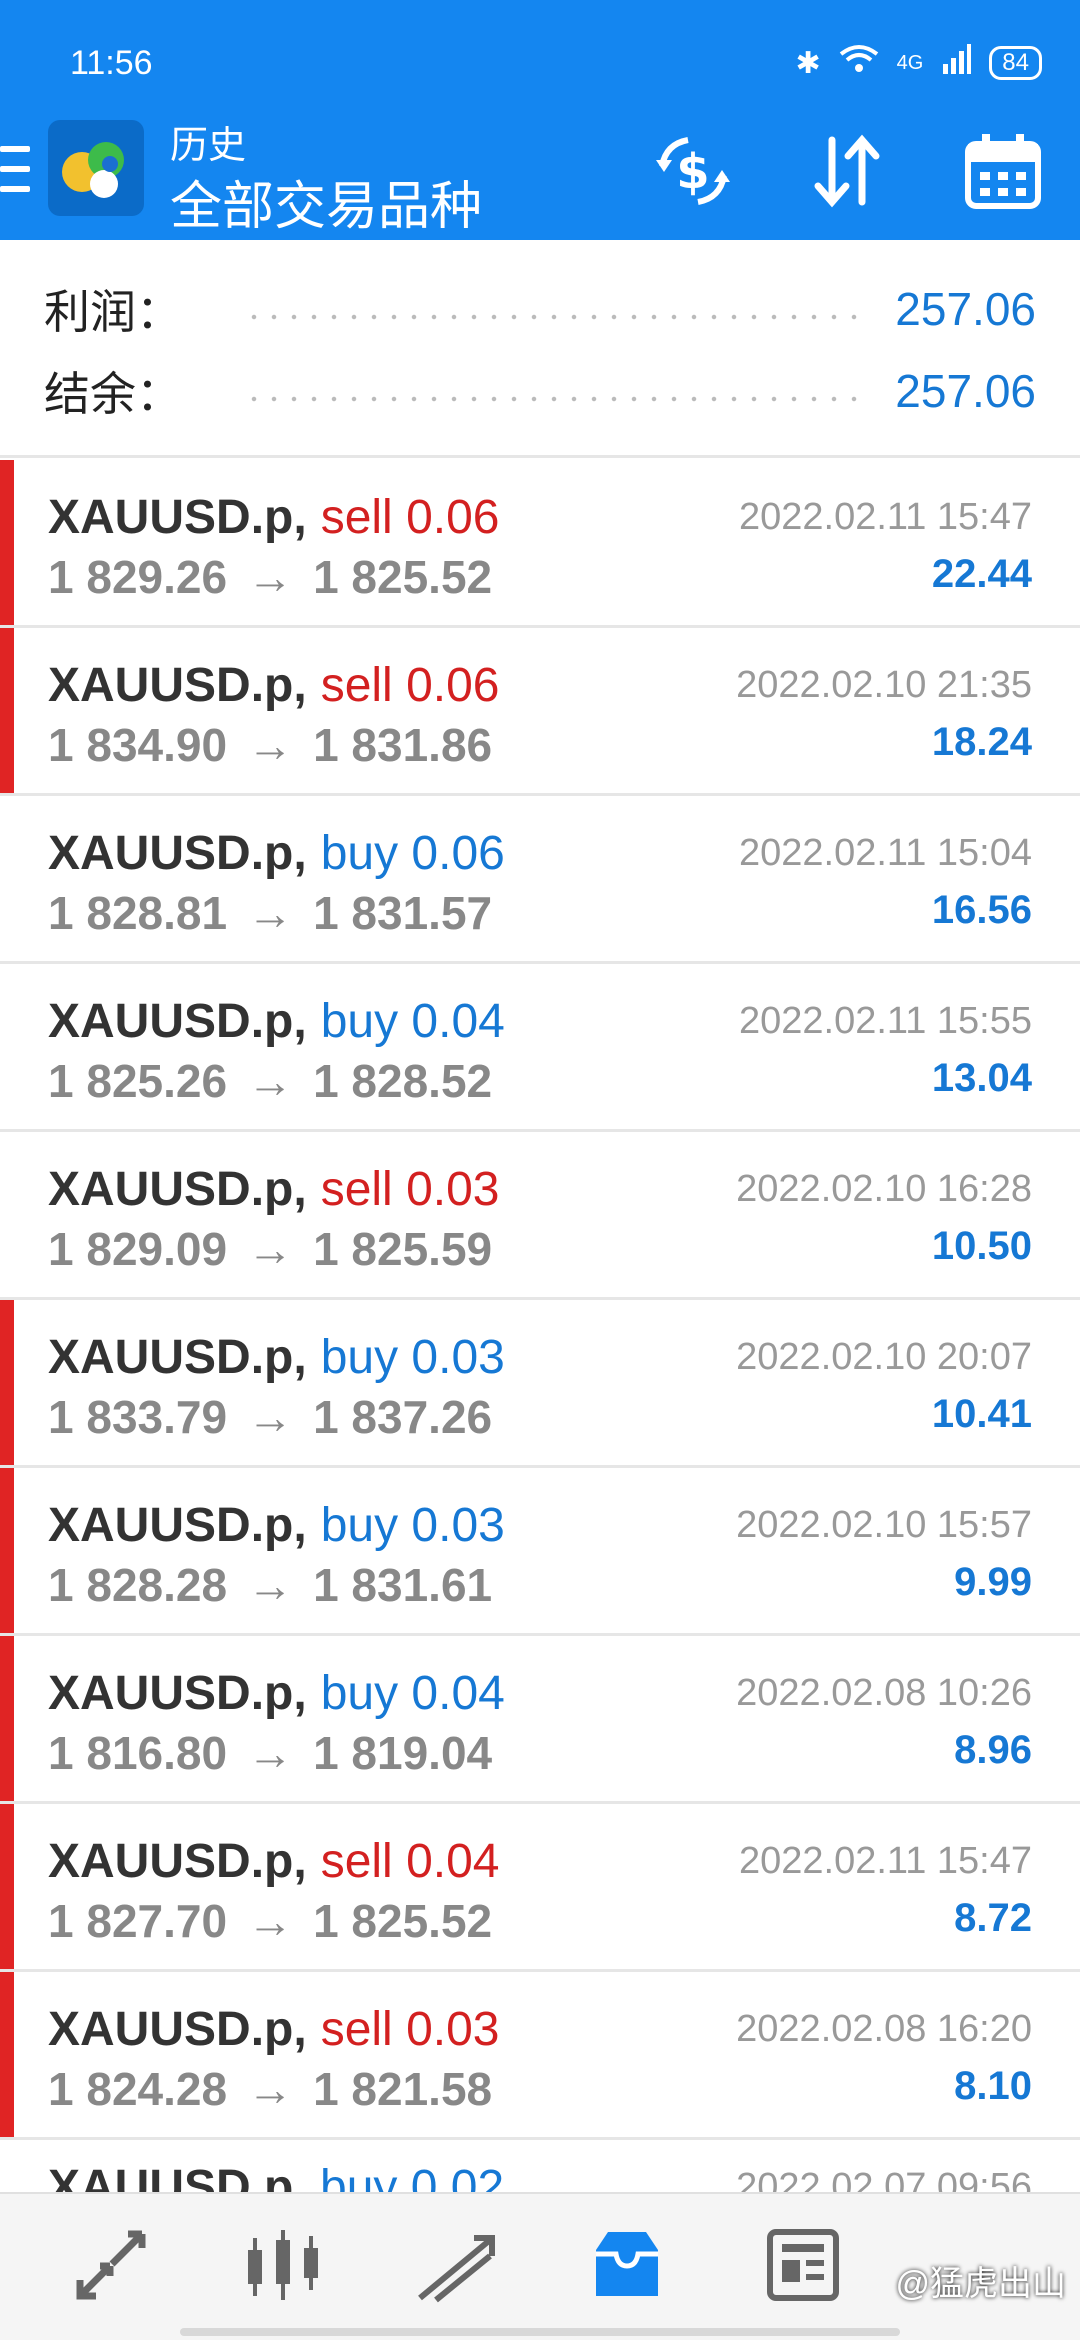 This screenshot has width=1080, height=2340. What do you see at coordinates (113, 394) in the screenshot?
I see `balance-label: 结余：` at bounding box center [113, 394].